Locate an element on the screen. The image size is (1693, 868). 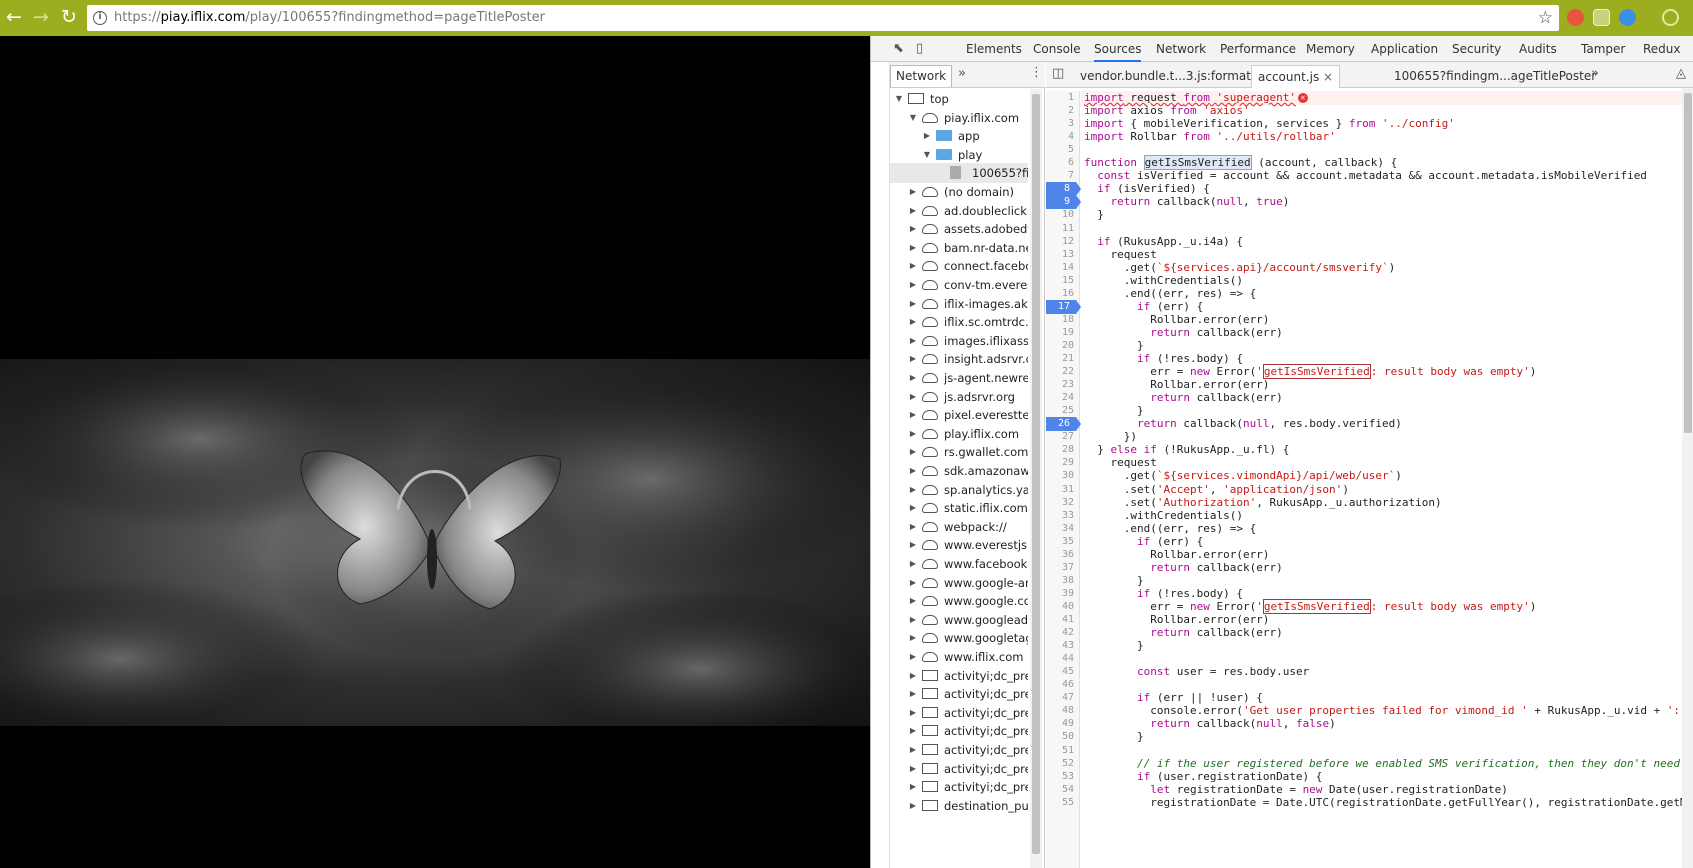
line-number: 34 is located at coordinates (1063, 529).